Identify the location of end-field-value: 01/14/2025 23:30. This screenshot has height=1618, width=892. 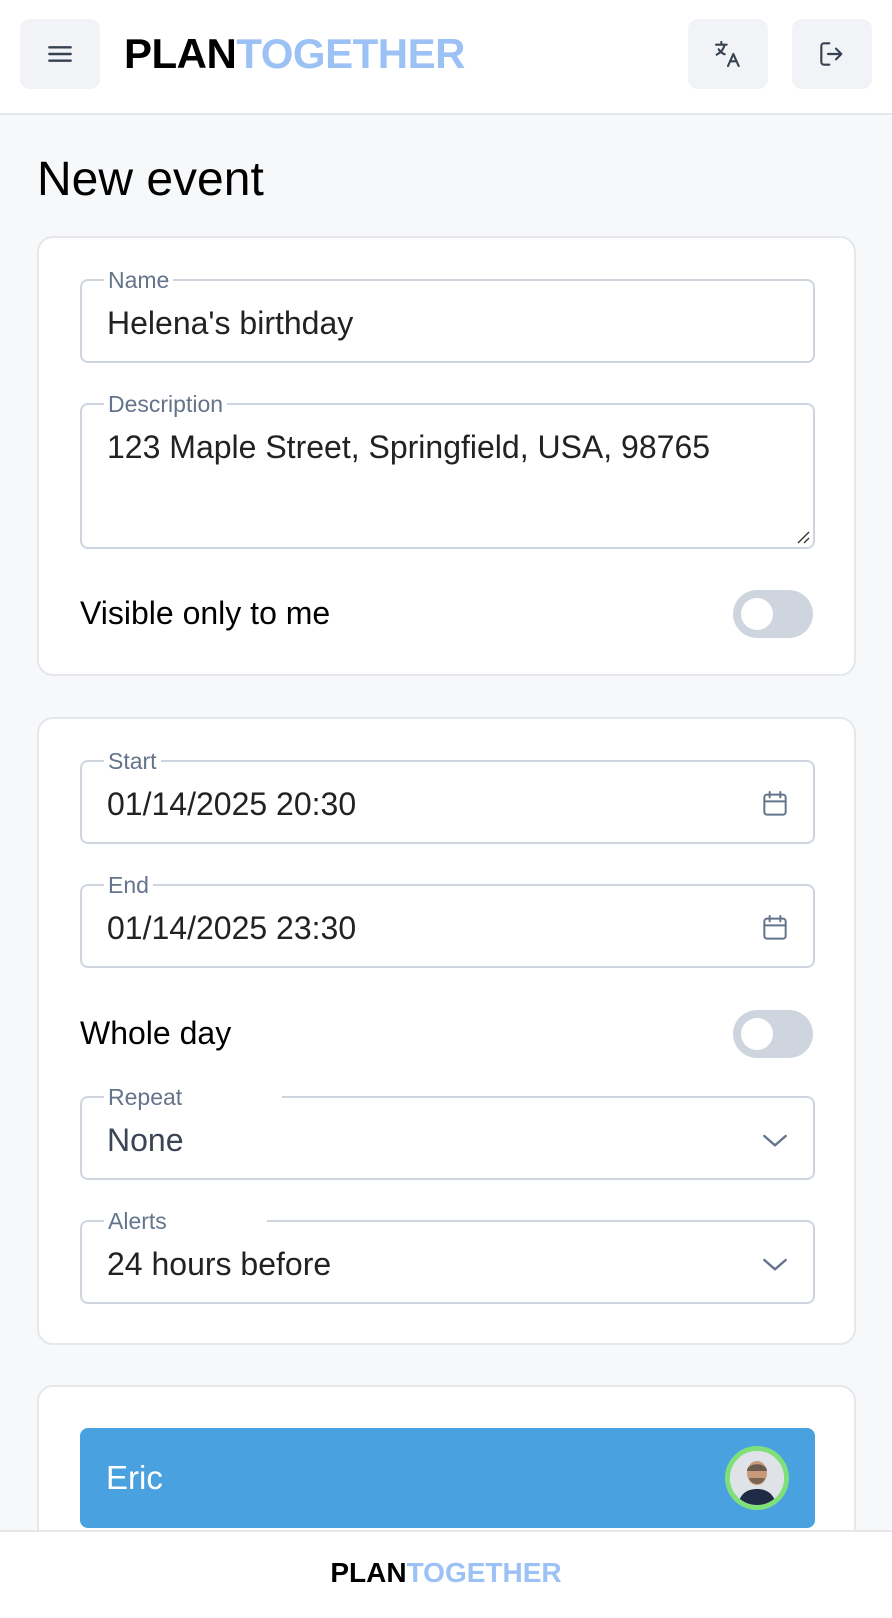
(231, 928).